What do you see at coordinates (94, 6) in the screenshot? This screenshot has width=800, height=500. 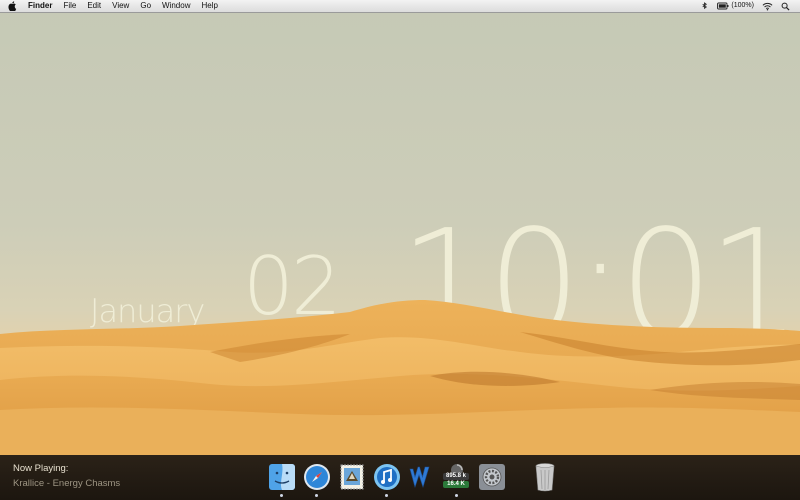 I see `menu-edit: Edit` at bounding box center [94, 6].